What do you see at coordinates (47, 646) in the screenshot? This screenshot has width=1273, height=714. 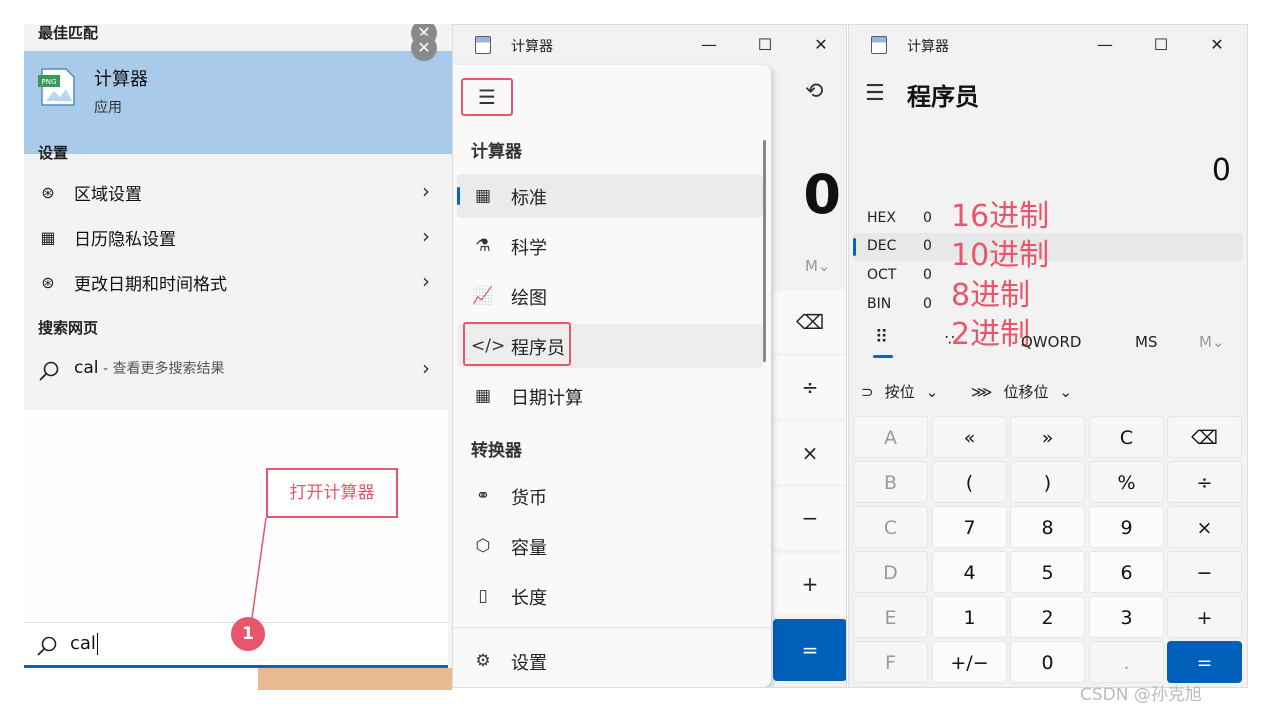 I see `search-icon` at bounding box center [47, 646].